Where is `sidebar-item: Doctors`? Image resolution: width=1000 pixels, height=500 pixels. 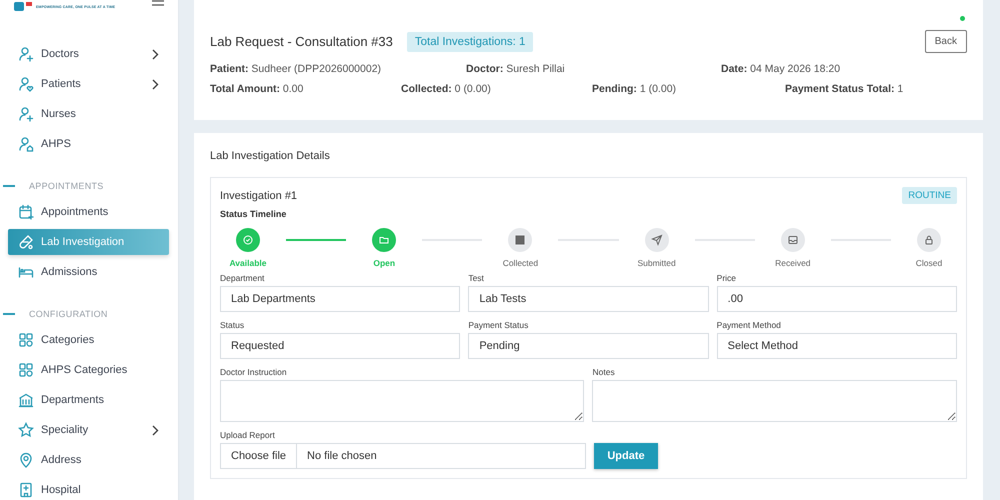 sidebar-item: Doctors is located at coordinates (88, 54).